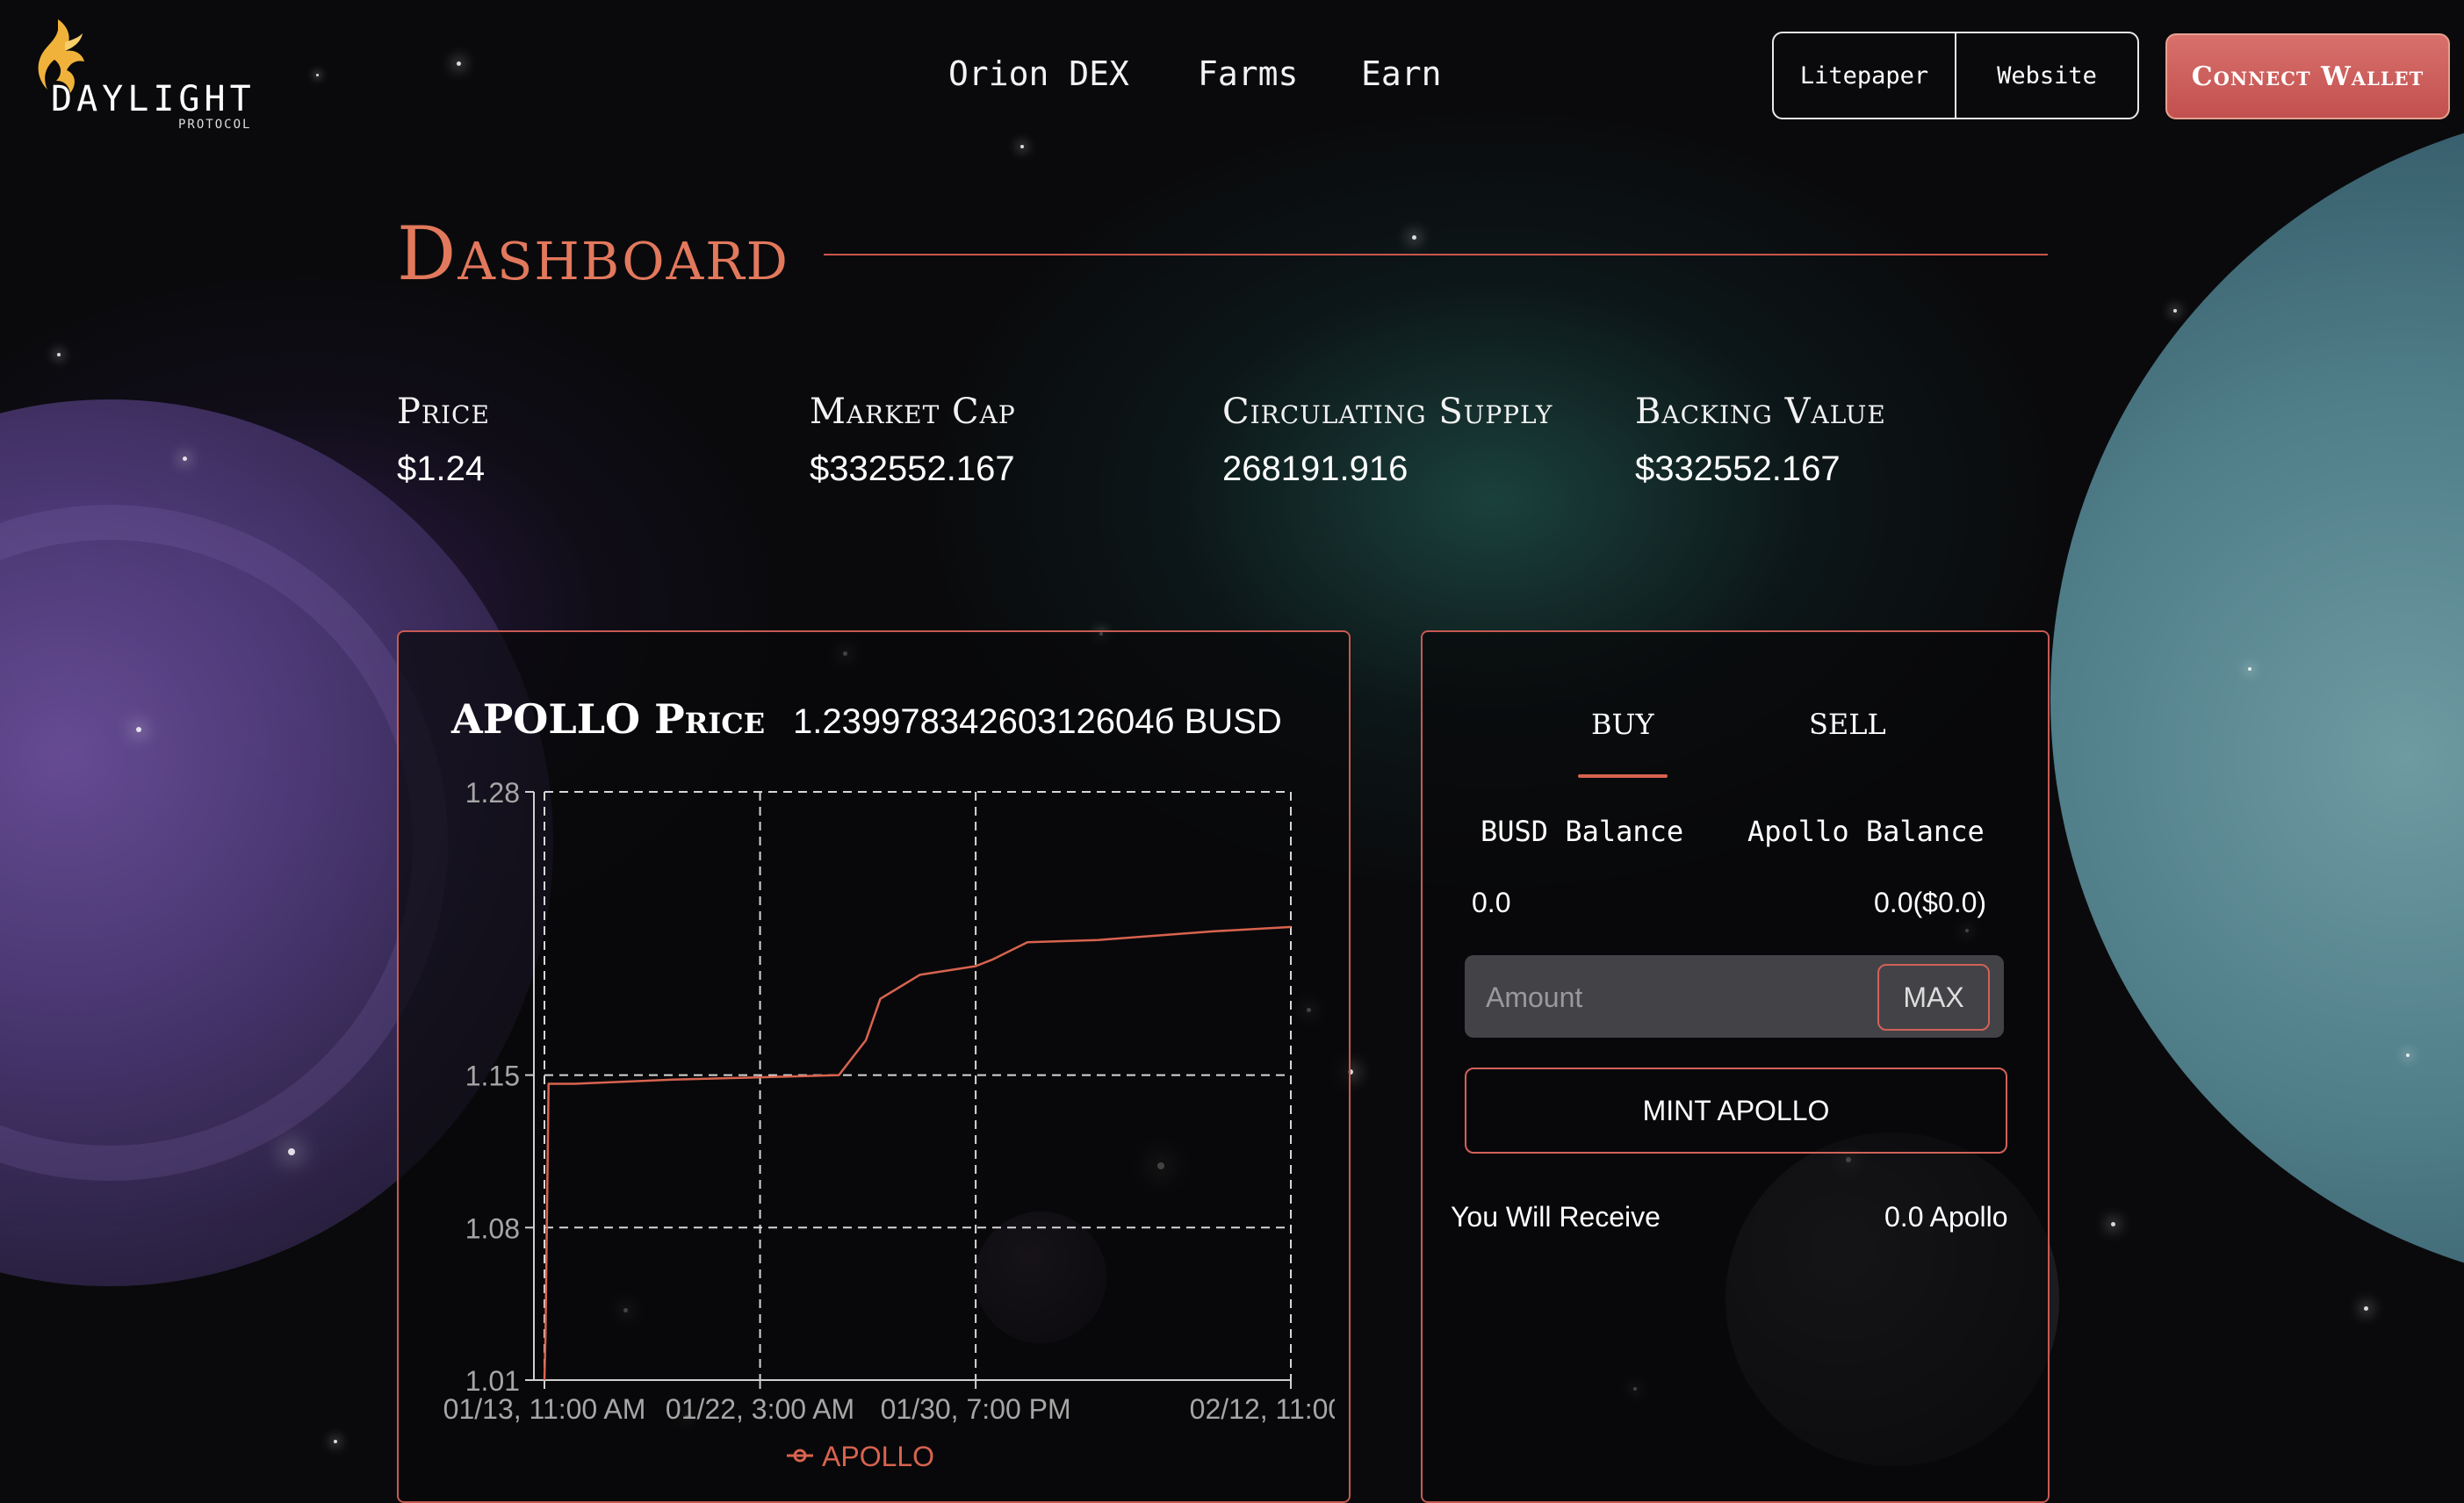 The height and width of the screenshot is (1503, 2464). I want to click on series-line-apollo, so click(918, 1153).